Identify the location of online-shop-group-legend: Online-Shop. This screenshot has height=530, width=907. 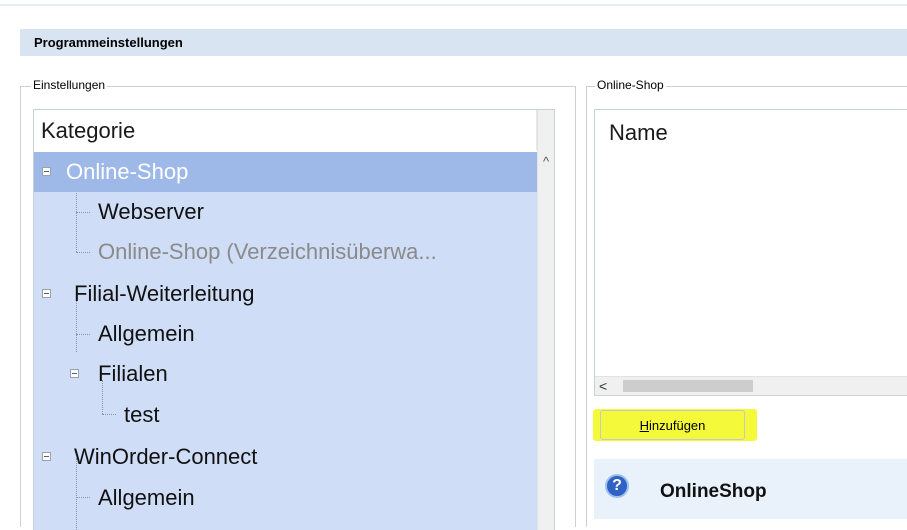
(630, 85).